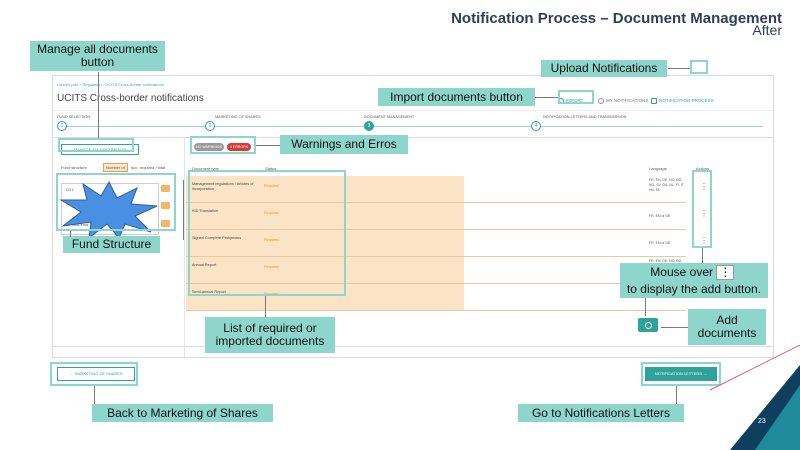  What do you see at coordinates (344, 144) in the screenshot?
I see `callout-warnings: Warnings and Erros` at bounding box center [344, 144].